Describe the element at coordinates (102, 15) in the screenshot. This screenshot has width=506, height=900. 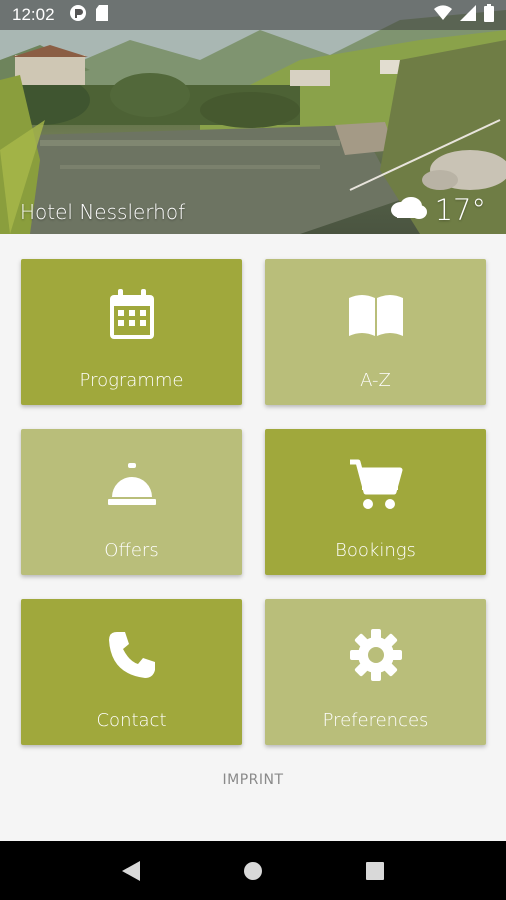
I see `sd-card-icon` at that location.